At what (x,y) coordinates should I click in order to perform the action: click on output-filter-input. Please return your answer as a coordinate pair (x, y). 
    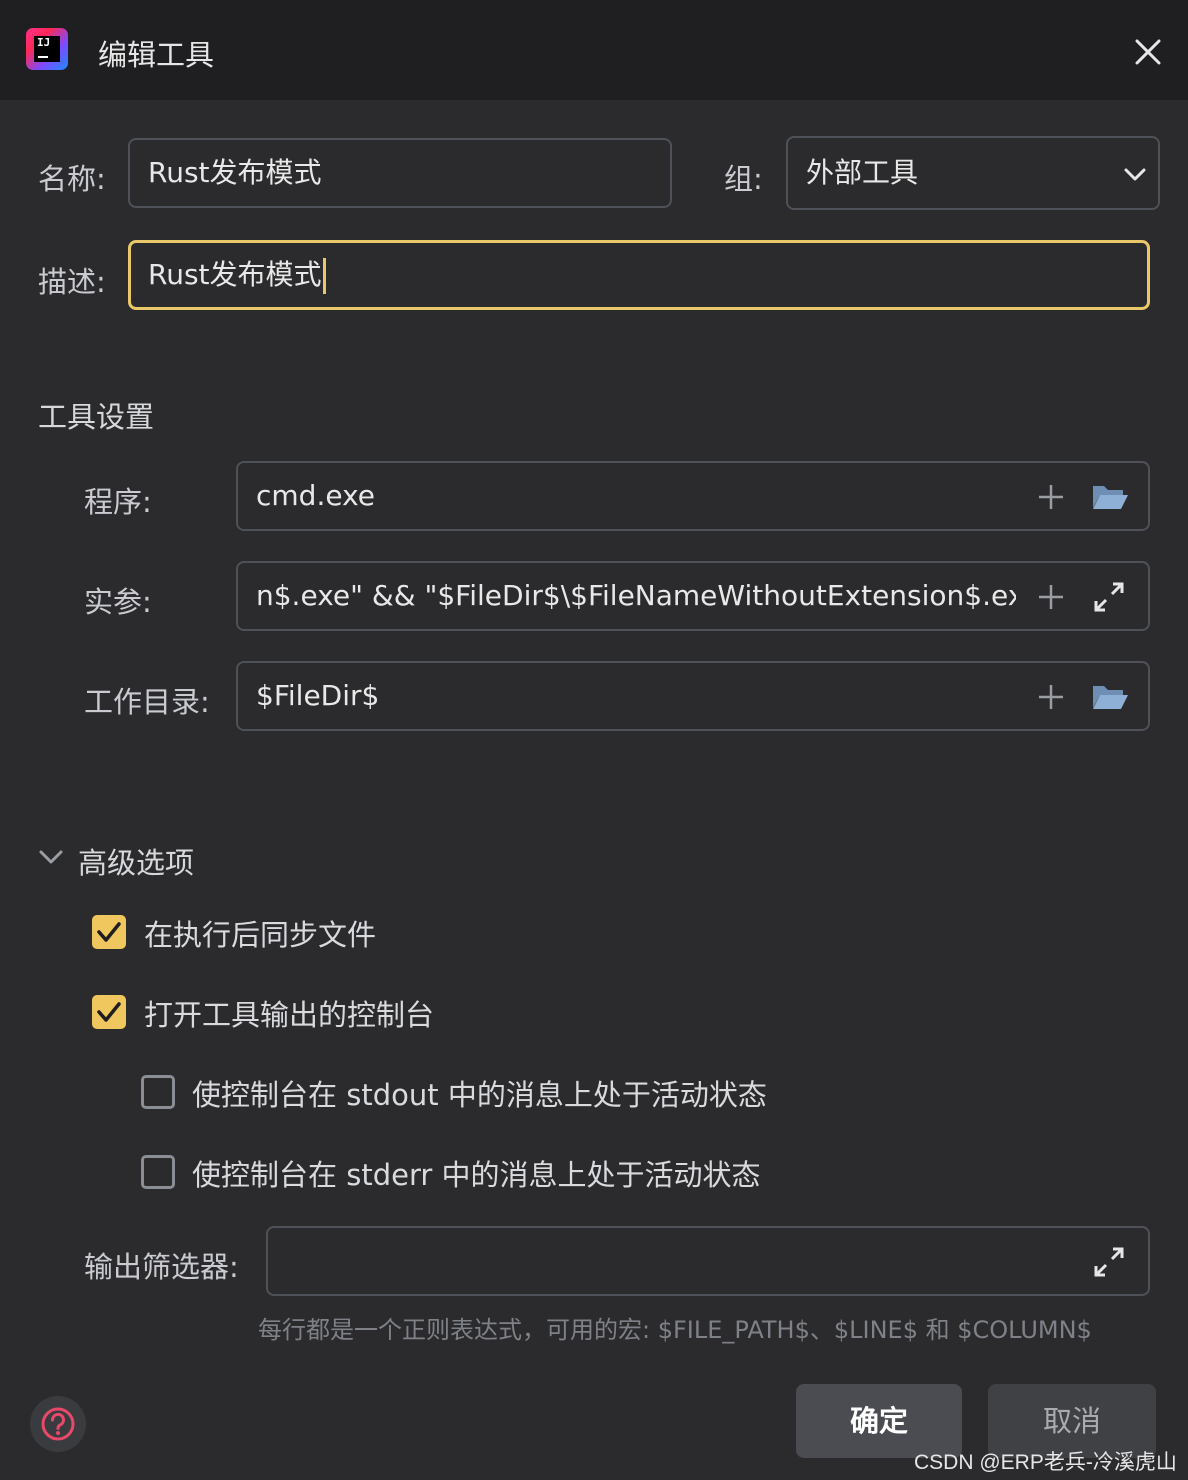
    Looking at the image, I should click on (708, 1261).